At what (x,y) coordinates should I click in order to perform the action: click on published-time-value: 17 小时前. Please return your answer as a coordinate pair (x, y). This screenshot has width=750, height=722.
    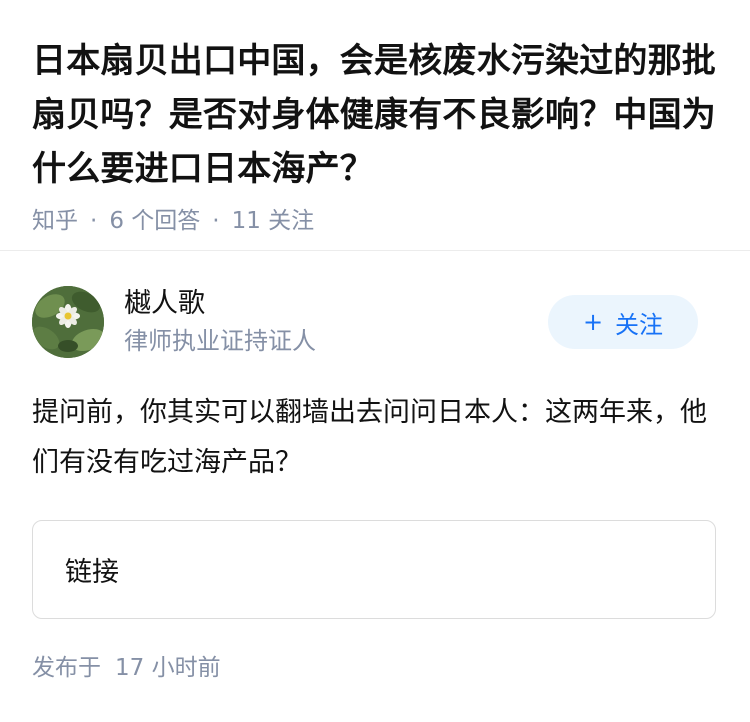
    Looking at the image, I should click on (168, 668).